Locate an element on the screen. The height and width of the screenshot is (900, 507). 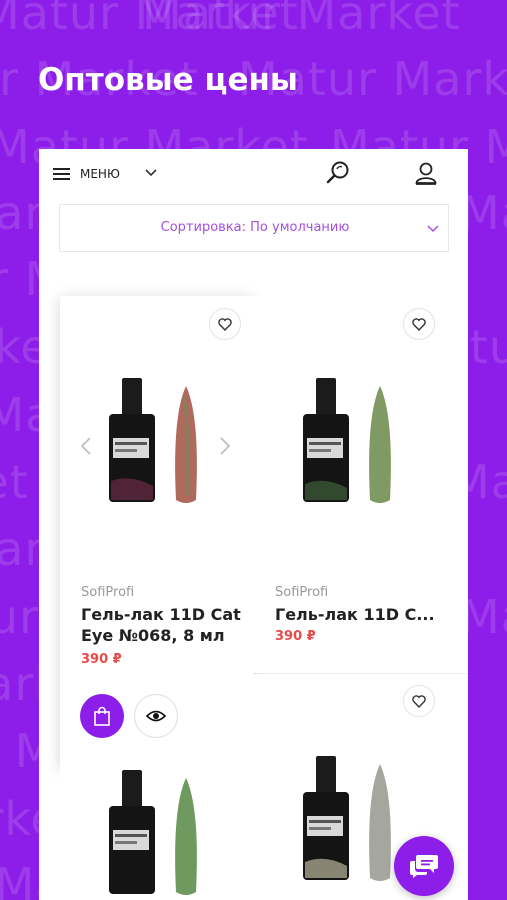
sort-dropdown: Сортировка: По умолчанию is located at coordinates (254, 228).